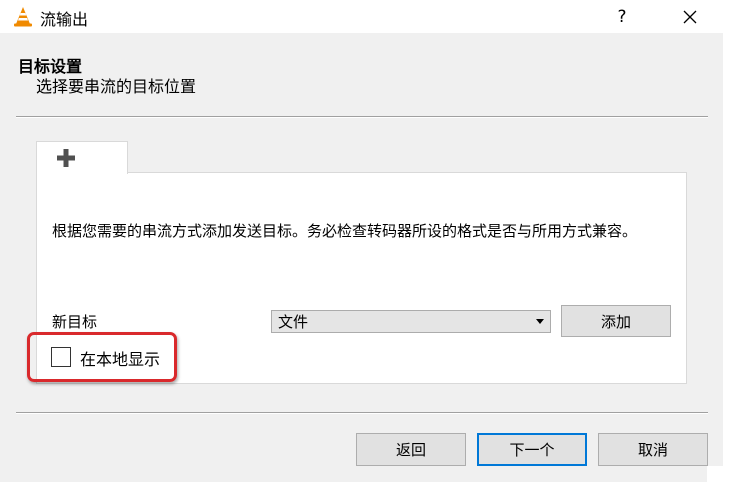 The width and height of the screenshot is (731, 482). Describe the element at coordinates (411, 321) in the screenshot. I see `target-type-select: 文件` at that location.